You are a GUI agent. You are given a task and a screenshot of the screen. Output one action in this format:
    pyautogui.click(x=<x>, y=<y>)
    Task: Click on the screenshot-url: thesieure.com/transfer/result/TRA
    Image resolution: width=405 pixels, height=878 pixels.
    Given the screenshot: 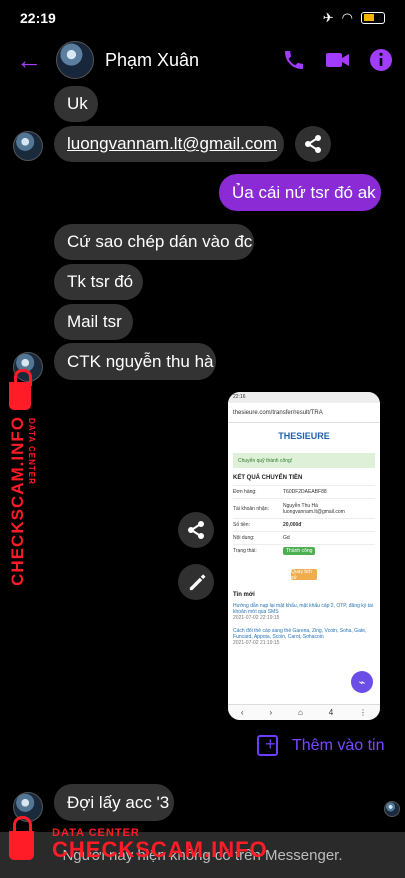 What is the action you would take?
    pyautogui.click(x=304, y=413)
    